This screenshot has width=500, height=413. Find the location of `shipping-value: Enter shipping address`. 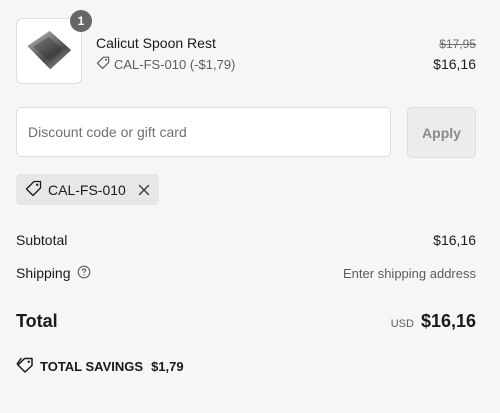

shipping-value: Enter shipping address is located at coordinates (409, 273).